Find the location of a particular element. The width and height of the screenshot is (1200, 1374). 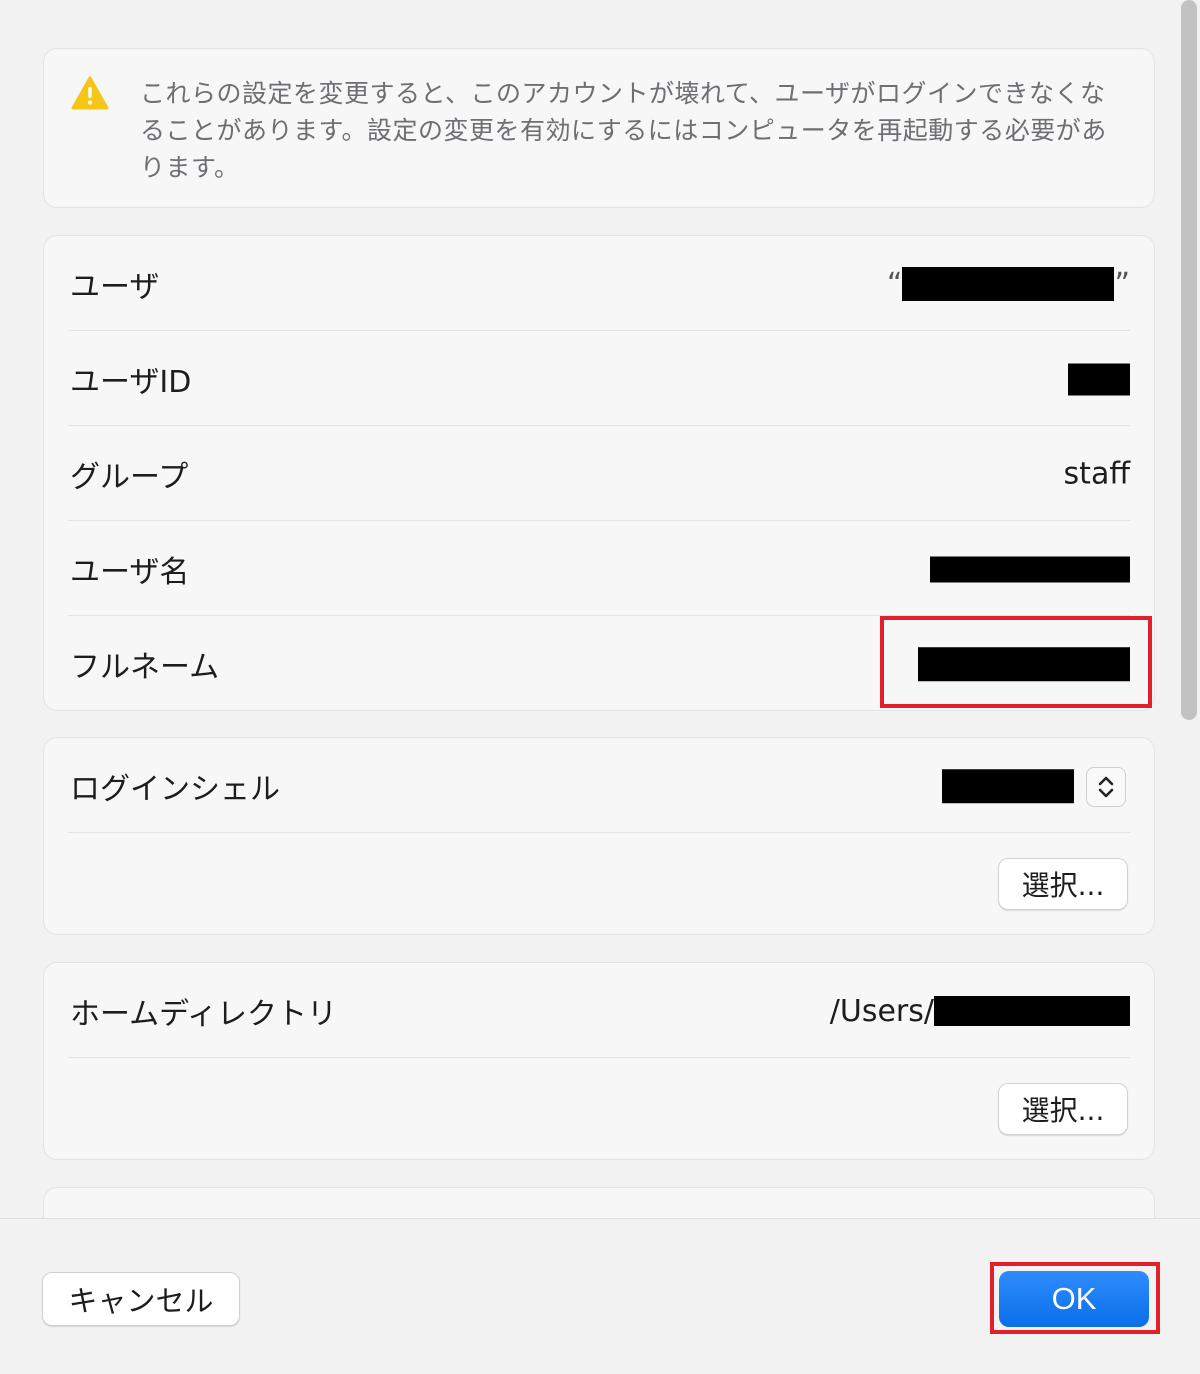

login-shell-value is located at coordinates (1008, 786).